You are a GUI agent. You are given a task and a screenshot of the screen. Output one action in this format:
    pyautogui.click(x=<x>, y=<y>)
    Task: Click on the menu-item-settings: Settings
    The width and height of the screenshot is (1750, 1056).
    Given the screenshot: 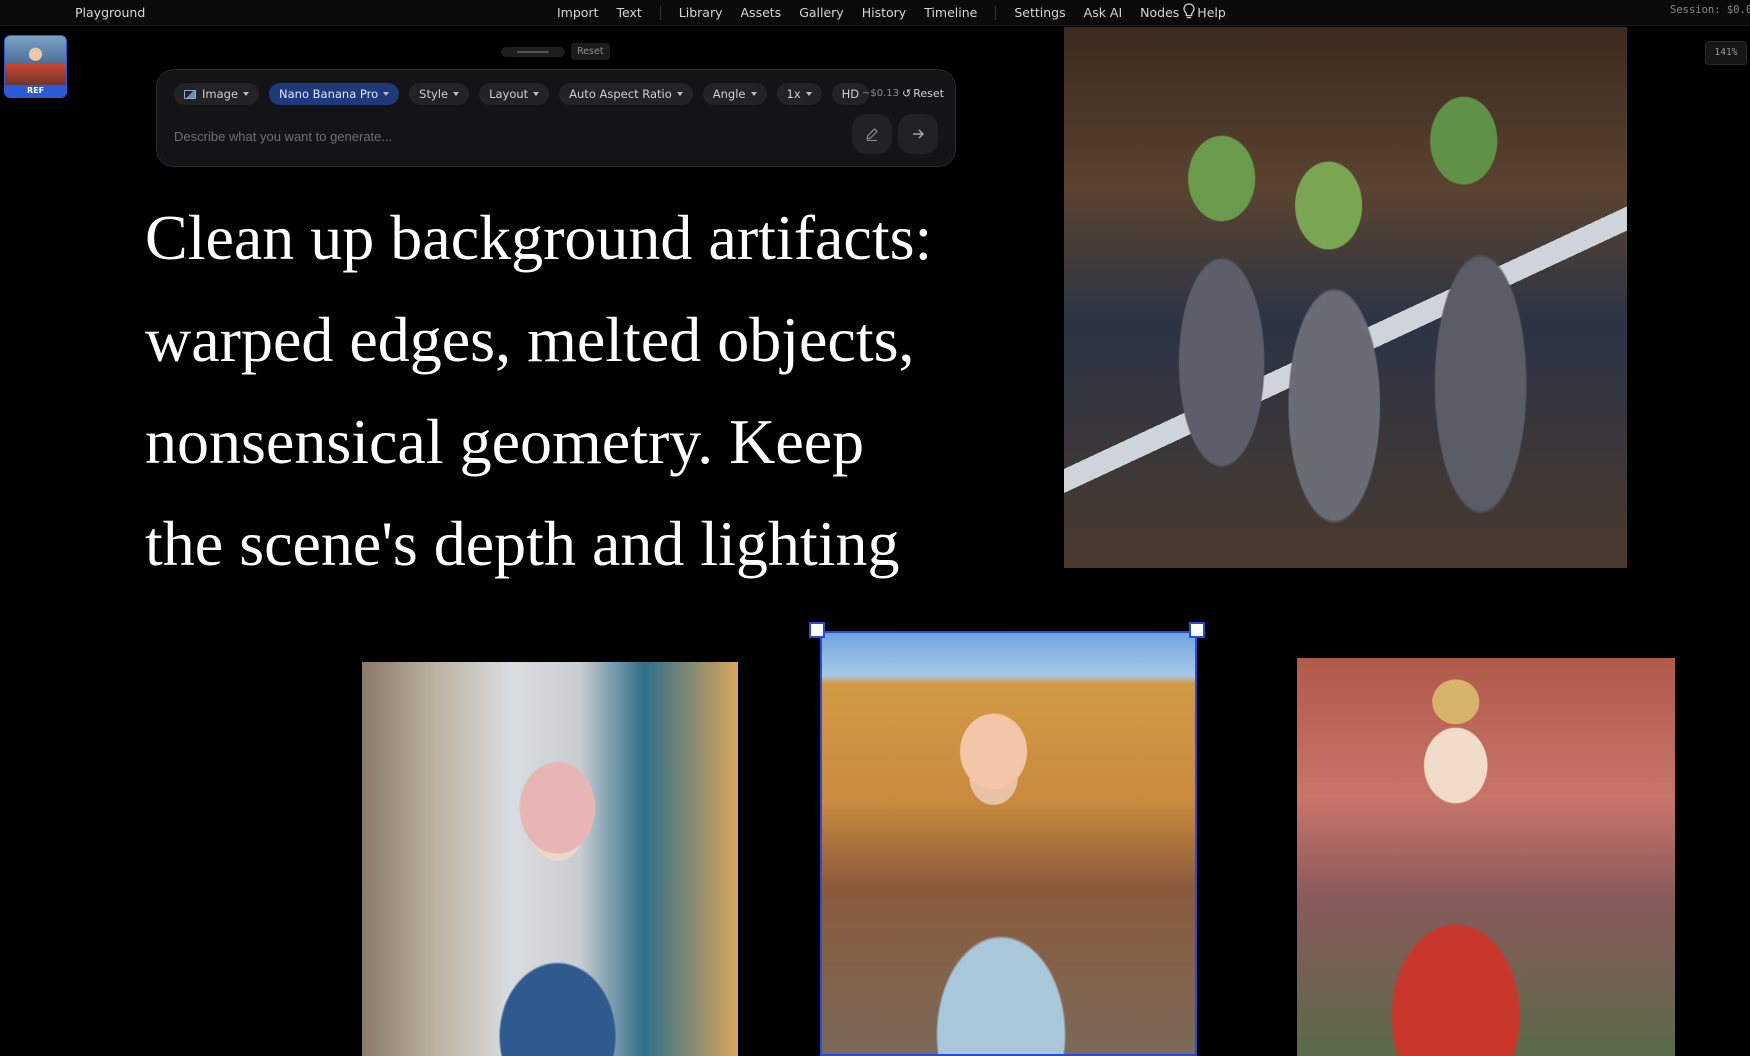 What is the action you would take?
    pyautogui.click(x=1039, y=12)
    